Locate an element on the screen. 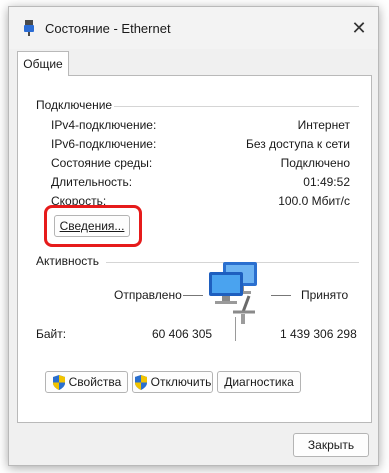 Image resolution: width=389 pixels, height=473 pixels. media-state-label: Состояние среды: is located at coordinates (102, 163).